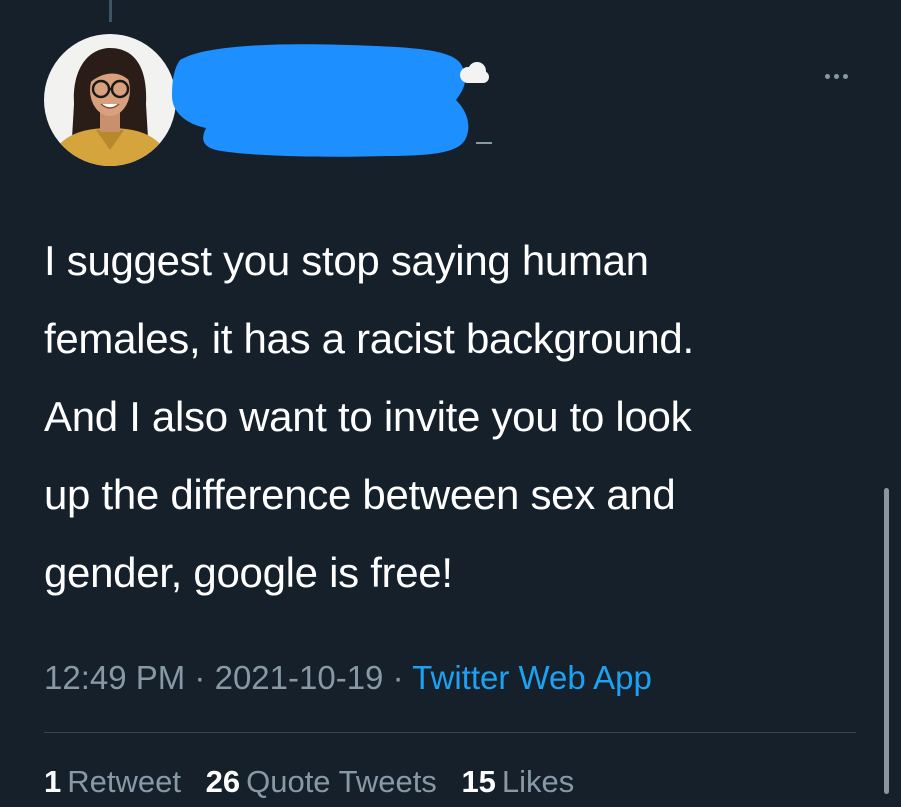  I want to click on quote-tweets-label: Quote Tweets, so click(341, 781).